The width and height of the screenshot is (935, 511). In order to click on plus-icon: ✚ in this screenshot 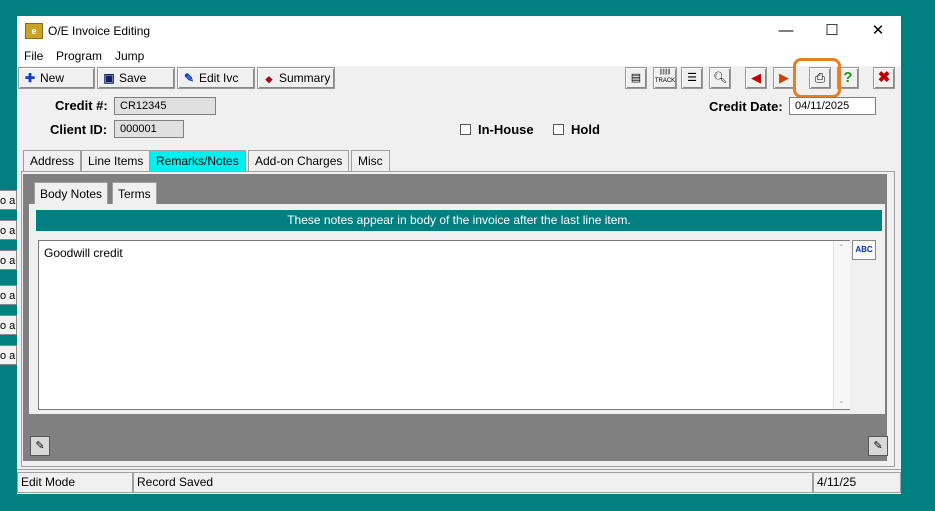, I will do `click(30, 78)`.